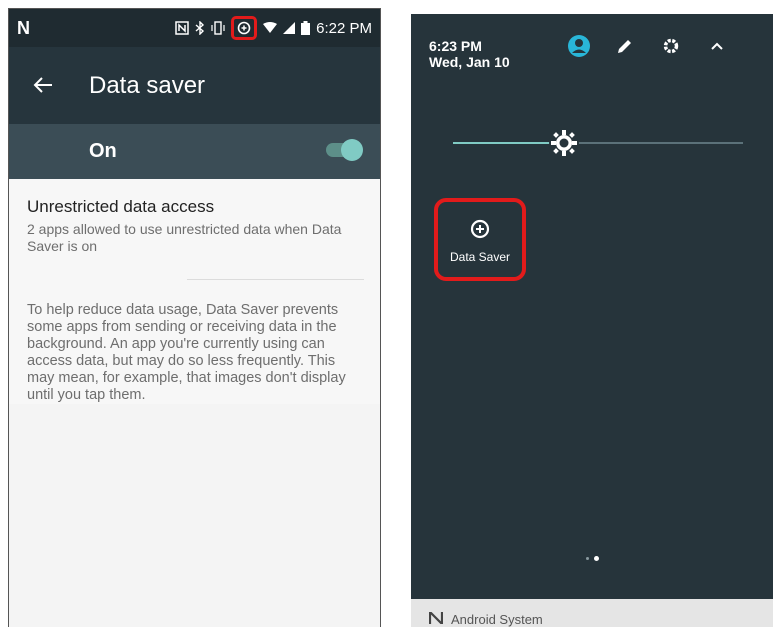 The width and height of the screenshot is (773, 627). Describe the element at coordinates (182, 28) in the screenshot. I see `nfc-icon` at that location.